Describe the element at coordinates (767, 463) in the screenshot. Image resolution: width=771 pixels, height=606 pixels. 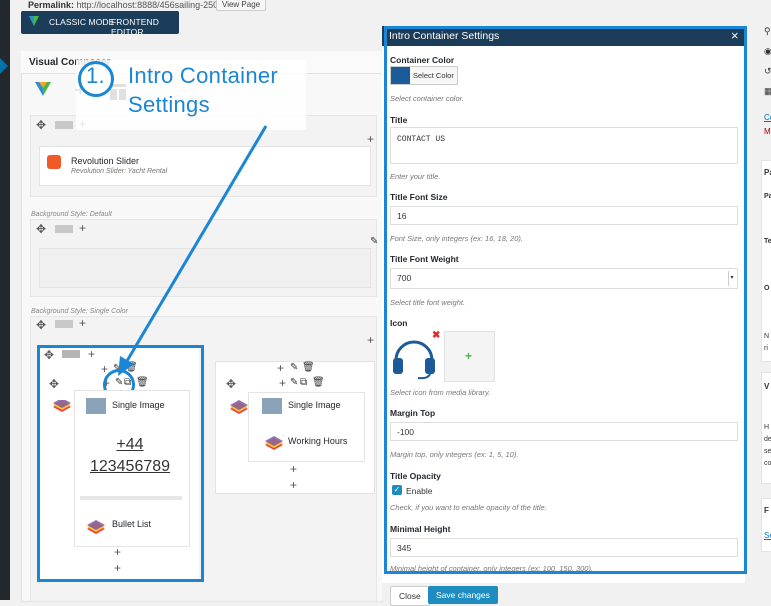
I see `help-text: co` at that location.